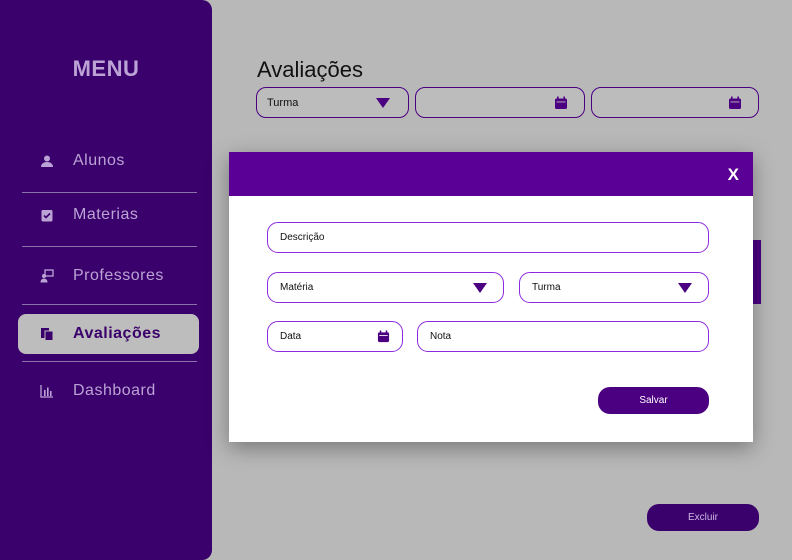 The height and width of the screenshot is (560, 792). I want to click on documents-icon, so click(47, 334).